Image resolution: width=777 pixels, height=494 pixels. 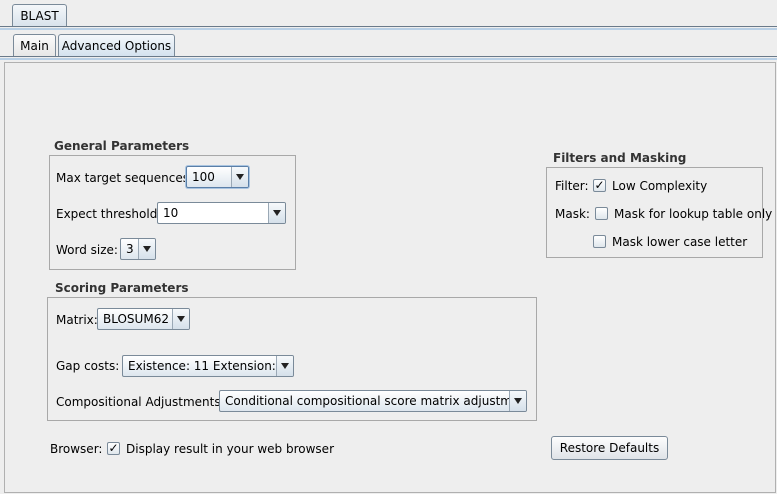 I want to click on mask-lookup-checkbox, so click(x=601, y=213).